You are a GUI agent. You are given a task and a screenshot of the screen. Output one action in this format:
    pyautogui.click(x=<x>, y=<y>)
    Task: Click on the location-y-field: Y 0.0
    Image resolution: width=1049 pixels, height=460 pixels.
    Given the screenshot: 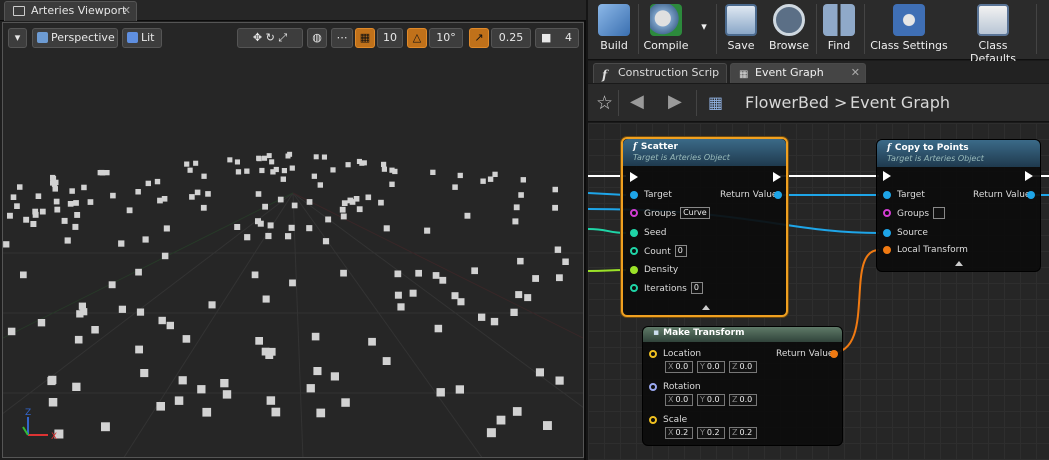 What is the action you would take?
    pyautogui.click(x=711, y=367)
    